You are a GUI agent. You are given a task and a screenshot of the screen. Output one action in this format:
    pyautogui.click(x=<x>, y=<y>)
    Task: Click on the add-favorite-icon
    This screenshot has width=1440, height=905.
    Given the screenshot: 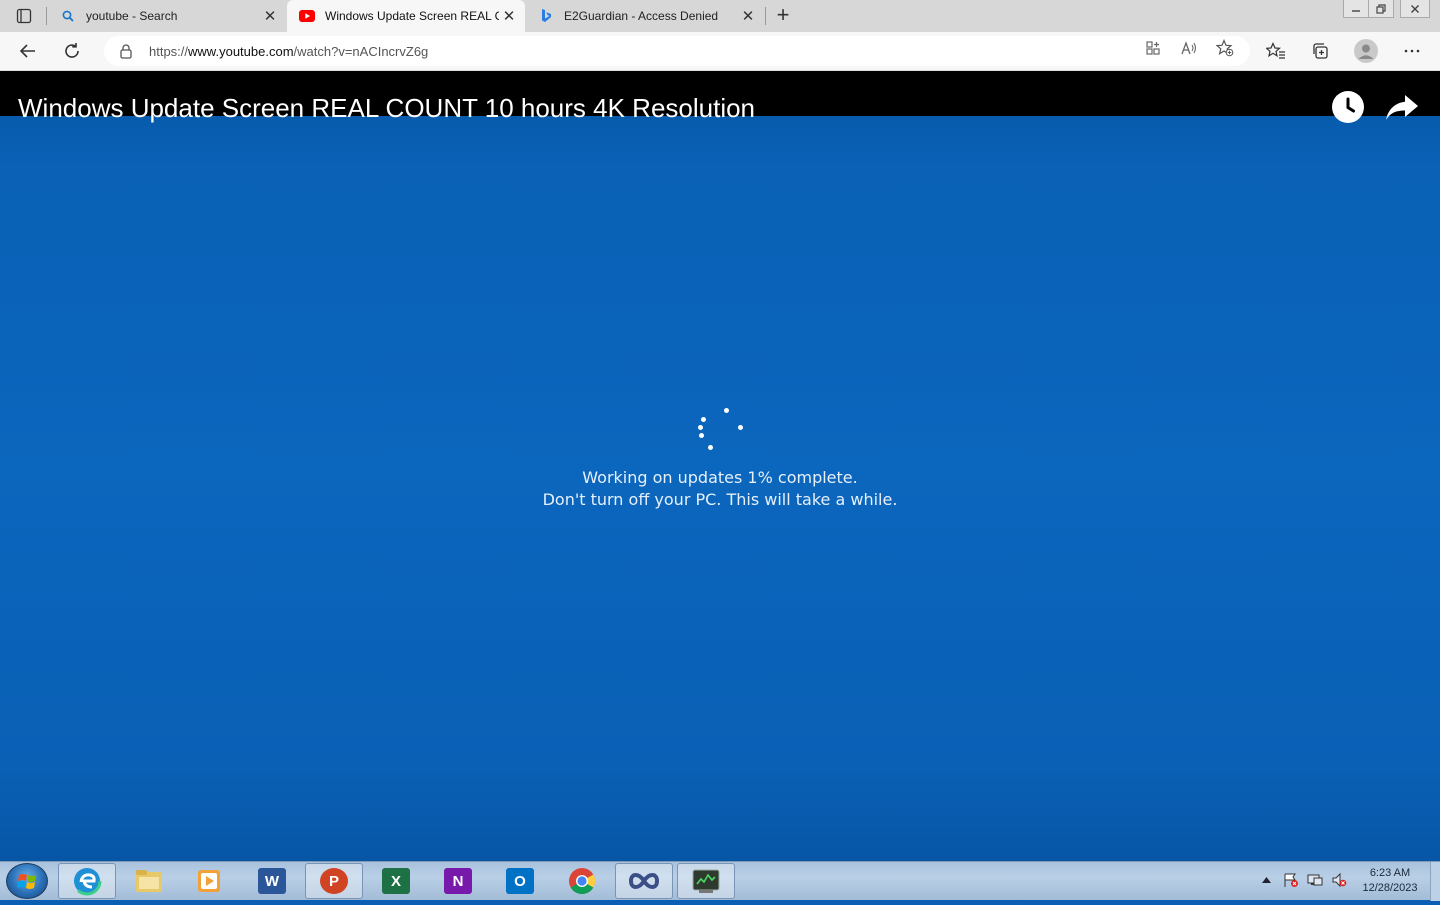 What is the action you would take?
    pyautogui.click(x=1225, y=48)
    